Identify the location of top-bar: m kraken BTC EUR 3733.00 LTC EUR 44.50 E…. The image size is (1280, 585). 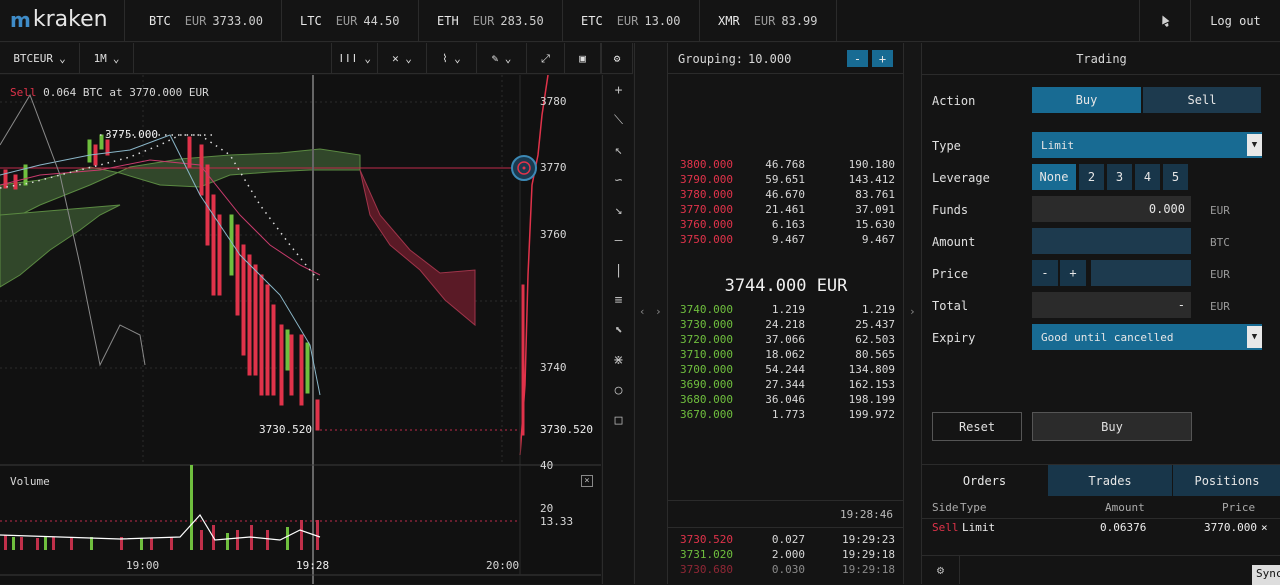
(640, 21).